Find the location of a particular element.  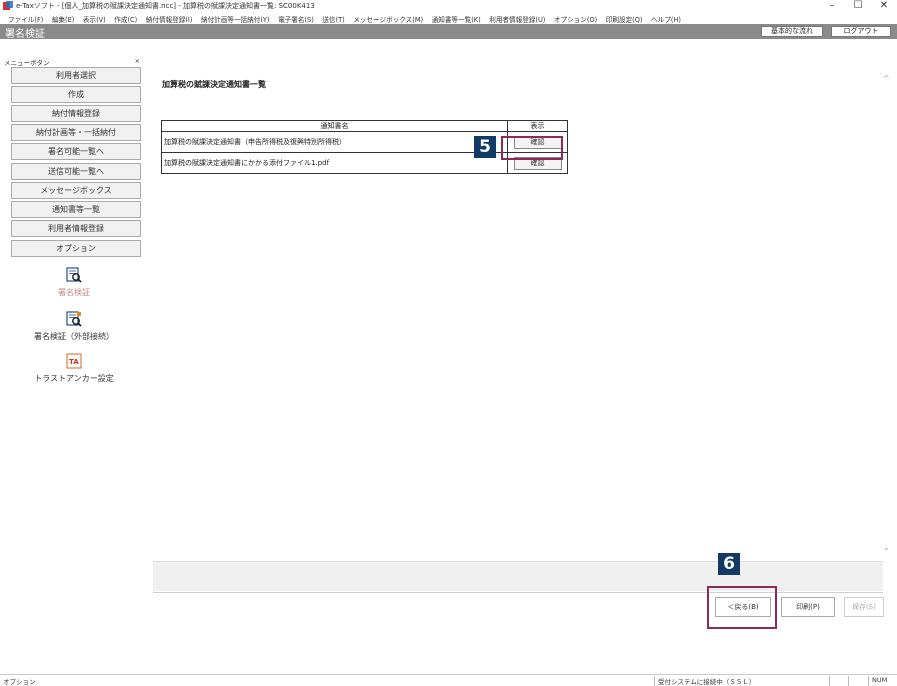

menu-button-header-label: メニューボタン is located at coordinates (27, 63).